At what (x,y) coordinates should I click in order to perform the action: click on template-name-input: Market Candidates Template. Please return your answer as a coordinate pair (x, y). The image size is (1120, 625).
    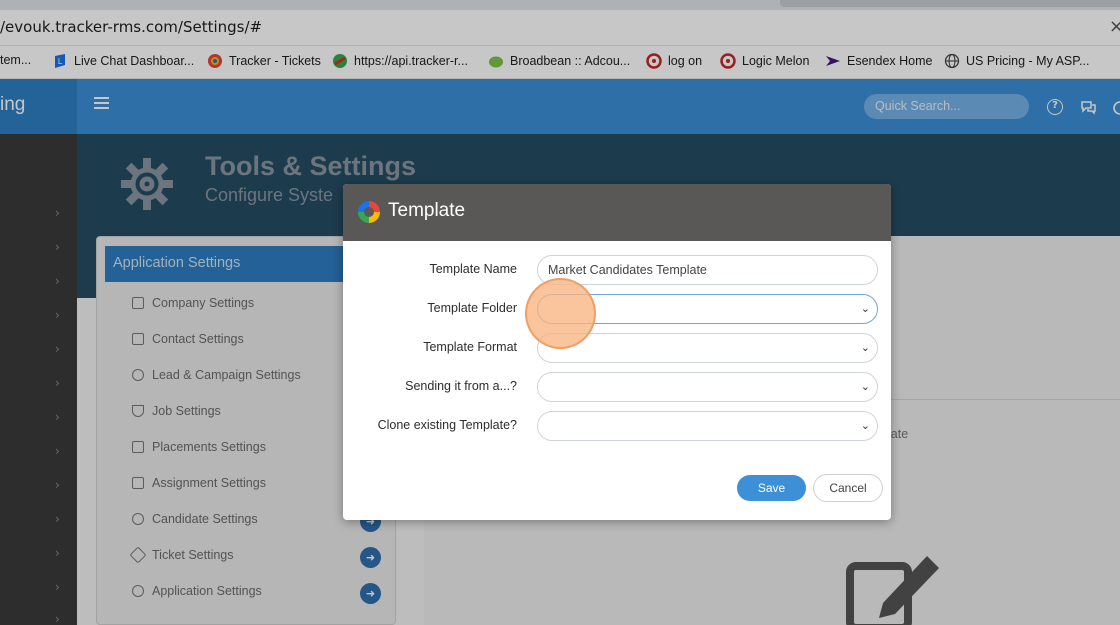
    Looking at the image, I should click on (707, 270).